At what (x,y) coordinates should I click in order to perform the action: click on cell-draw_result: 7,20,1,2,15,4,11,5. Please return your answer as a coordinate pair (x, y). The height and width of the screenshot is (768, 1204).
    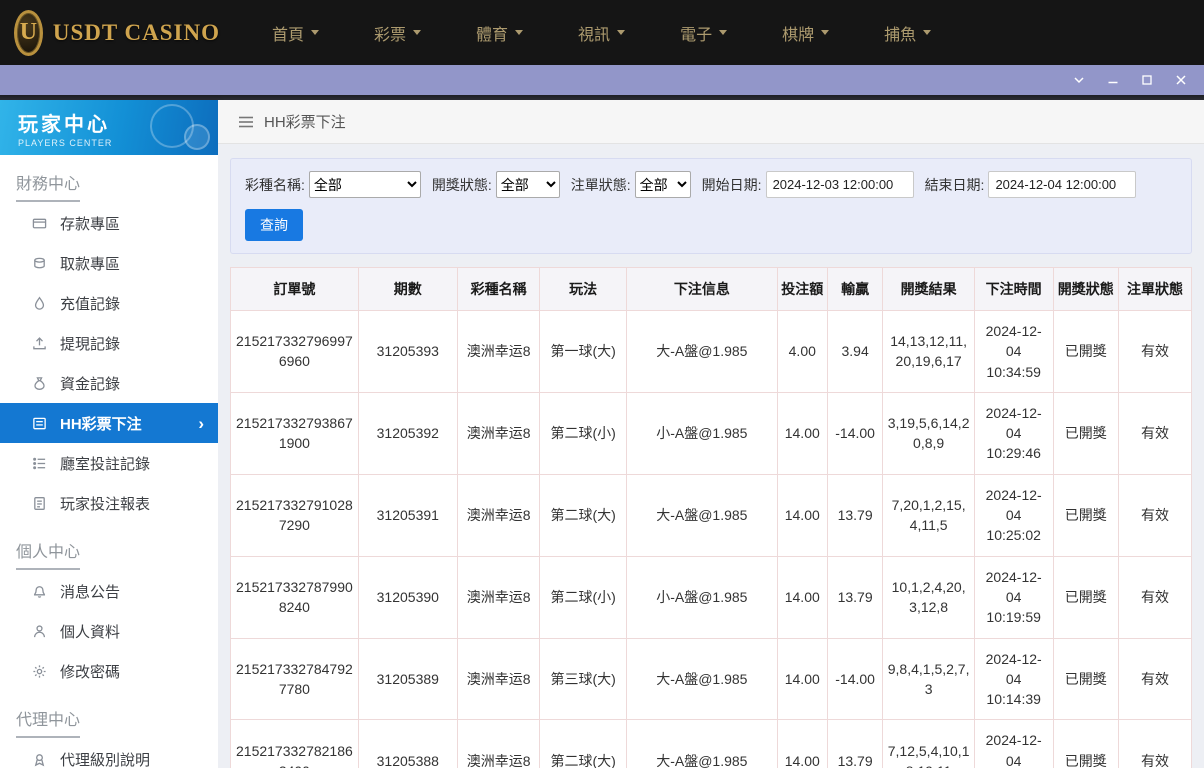
    Looking at the image, I should click on (928, 515).